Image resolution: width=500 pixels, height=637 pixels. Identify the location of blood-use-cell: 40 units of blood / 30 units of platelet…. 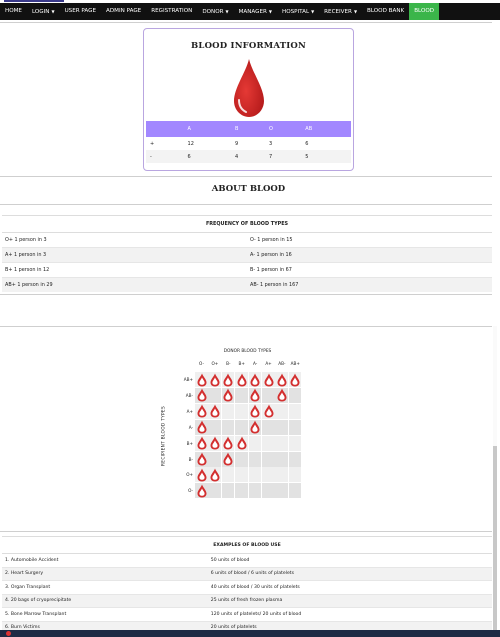
(349, 587).